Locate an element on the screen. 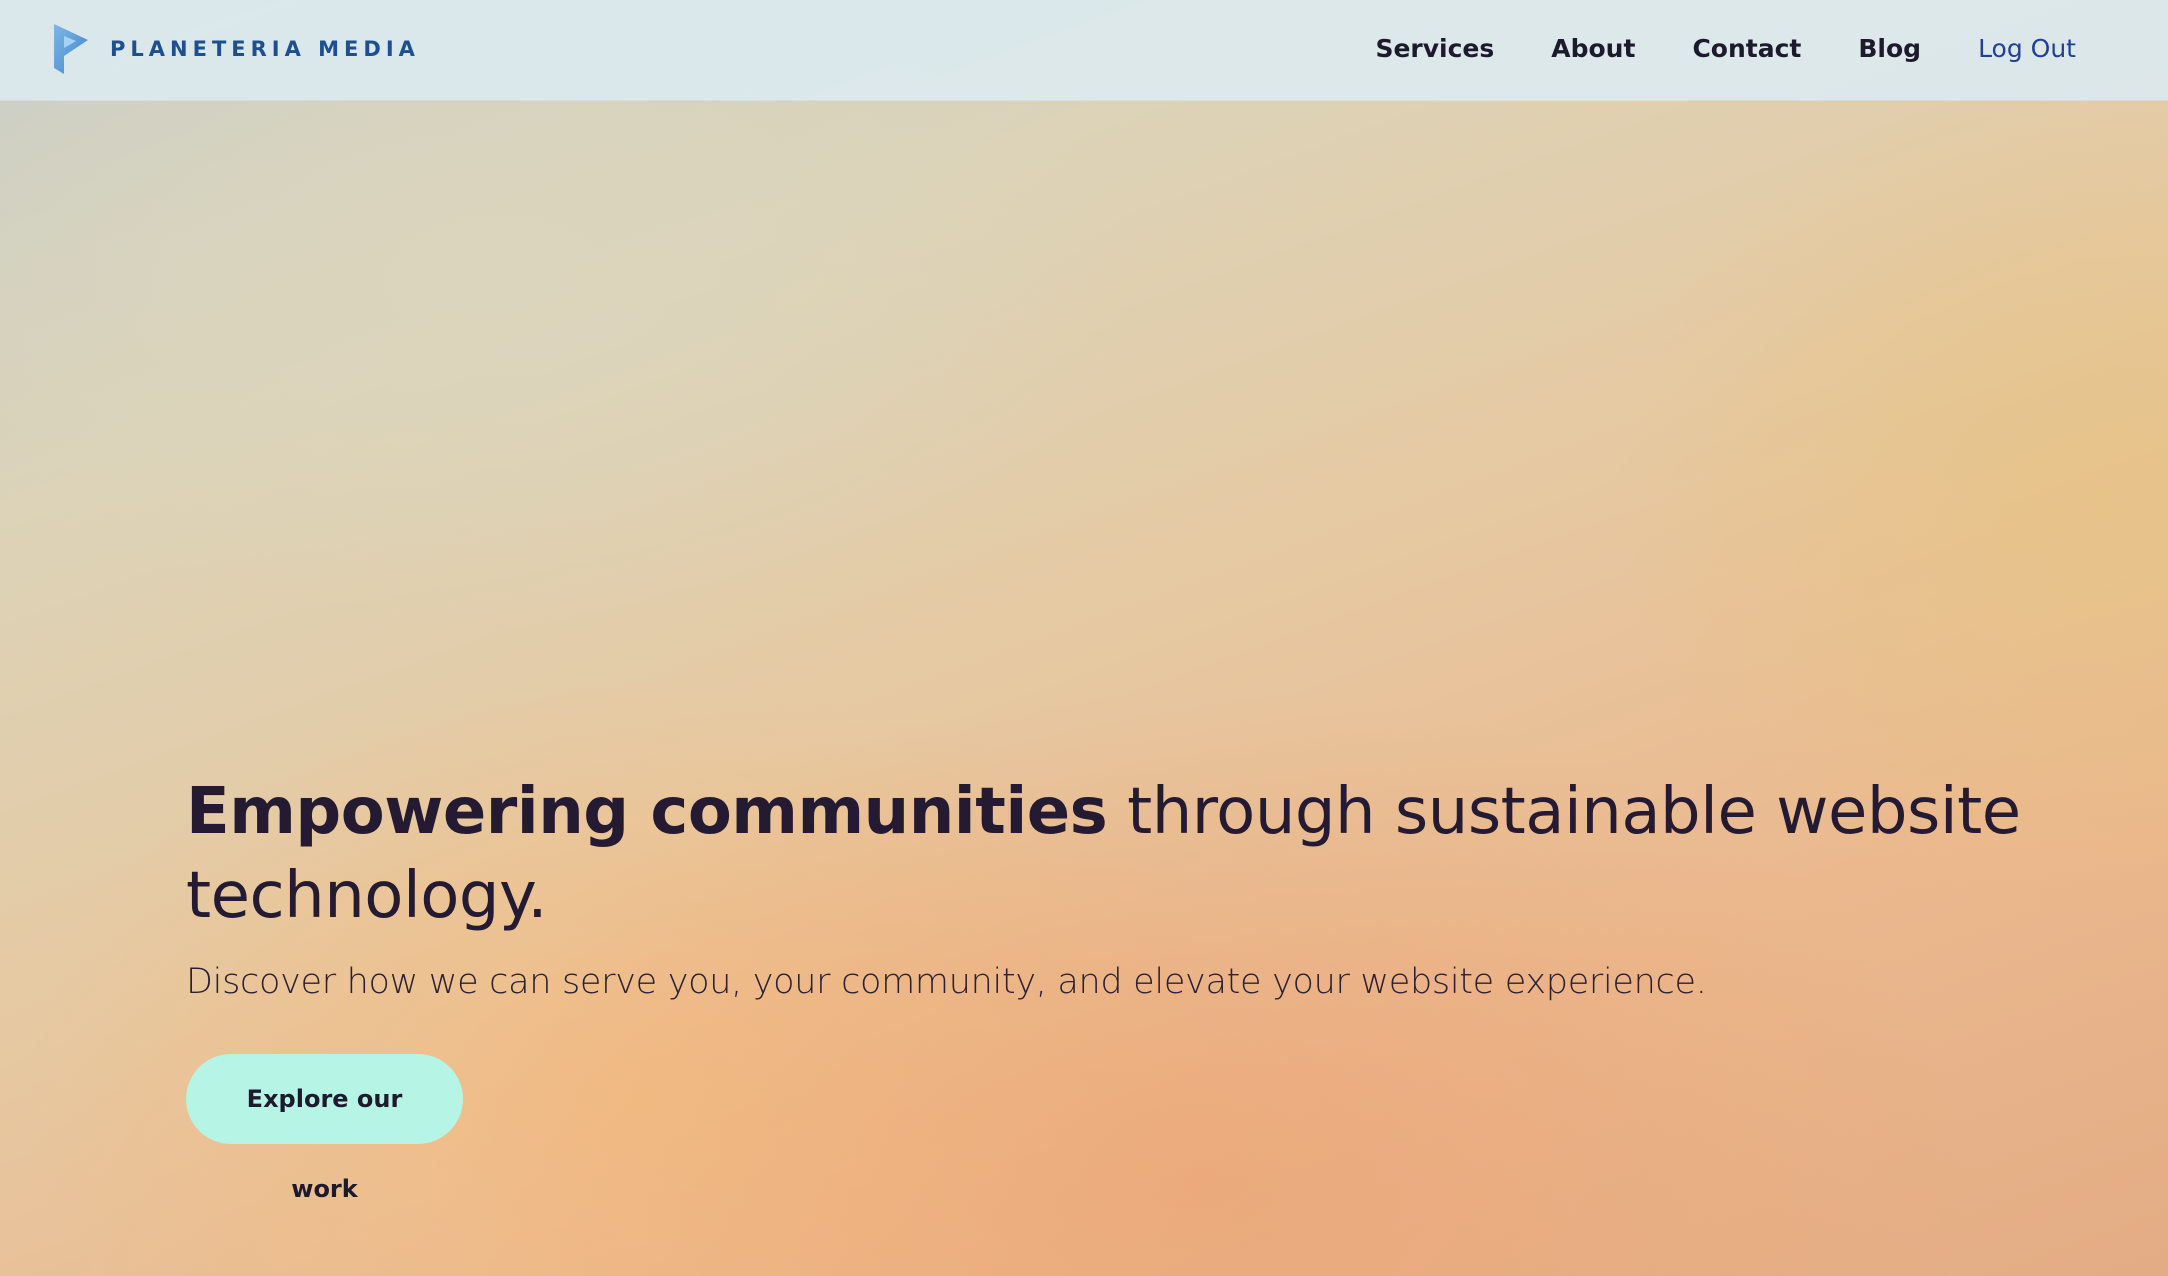 The image size is (2168, 1276). brand-logo-link: PLANETERIA MEDIA is located at coordinates (237, 49).